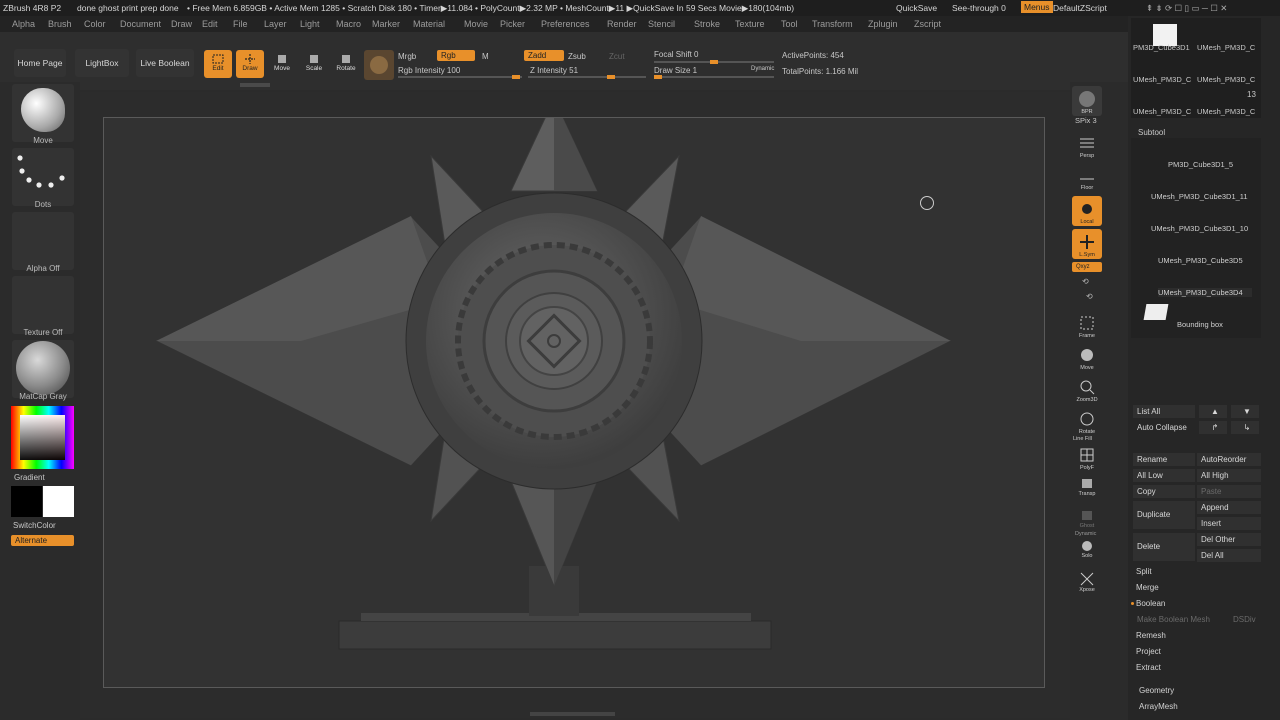 This screenshot has height=720, width=1280. Describe the element at coordinates (43, 177) in the screenshot. I see `stroke-selector` at that location.